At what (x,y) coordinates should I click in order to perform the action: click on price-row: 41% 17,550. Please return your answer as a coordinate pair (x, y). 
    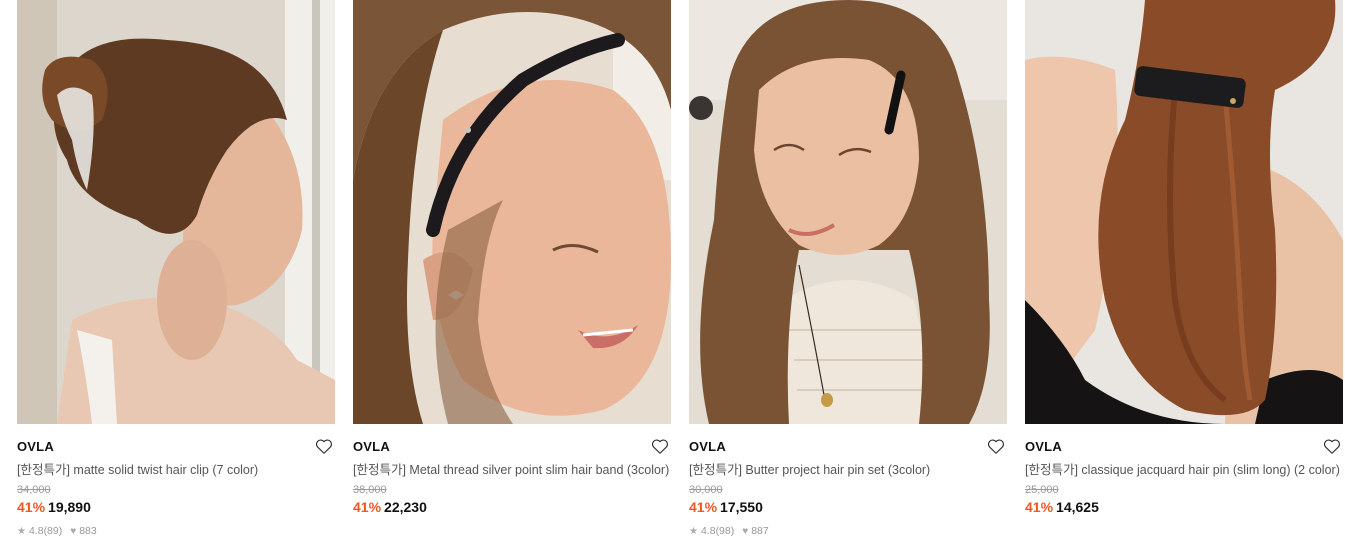
    Looking at the image, I should click on (848, 507).